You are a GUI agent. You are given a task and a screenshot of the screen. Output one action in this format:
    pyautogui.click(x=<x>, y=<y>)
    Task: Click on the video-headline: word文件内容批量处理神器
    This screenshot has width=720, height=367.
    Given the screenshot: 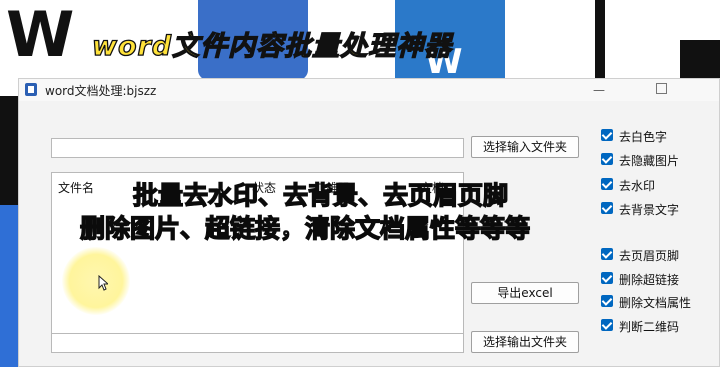 What is the action you would take?
    pyautogui.click(x=272, y=46)
    